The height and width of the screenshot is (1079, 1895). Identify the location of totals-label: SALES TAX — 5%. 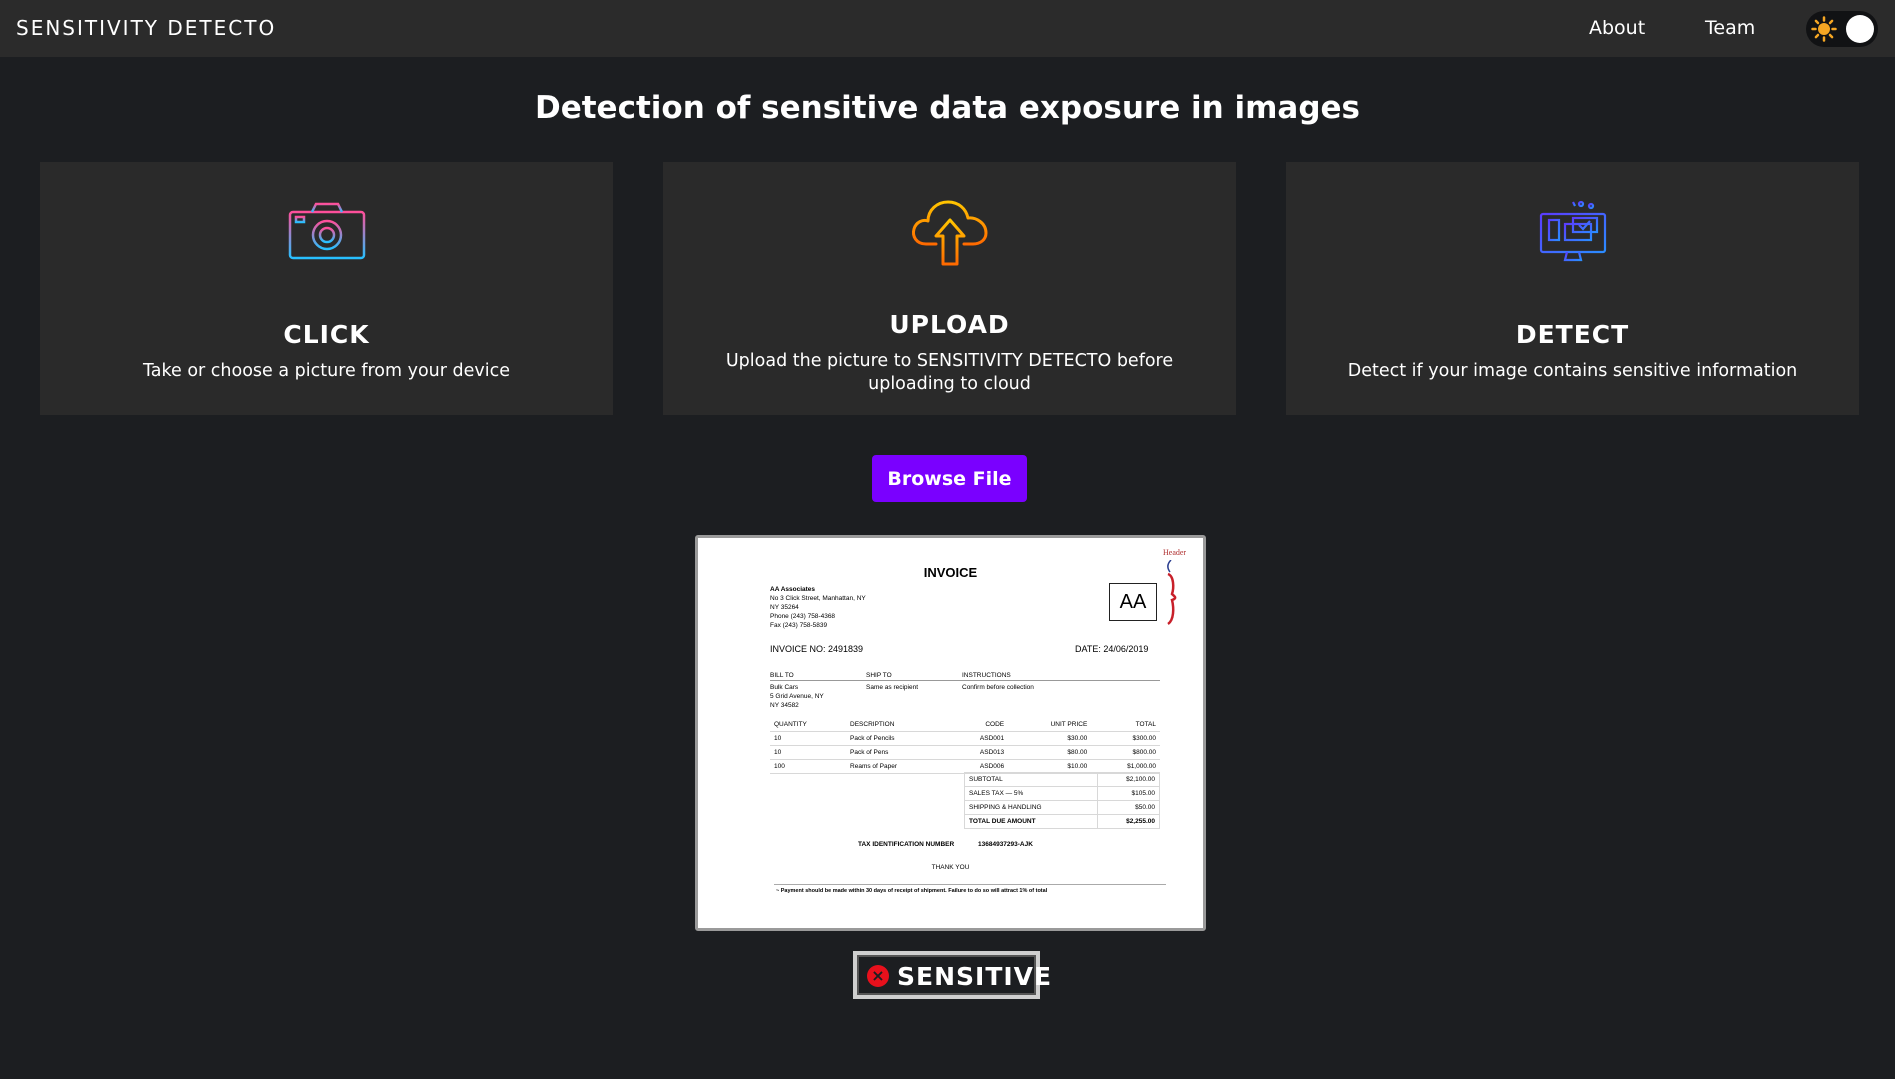
(1031, 793).